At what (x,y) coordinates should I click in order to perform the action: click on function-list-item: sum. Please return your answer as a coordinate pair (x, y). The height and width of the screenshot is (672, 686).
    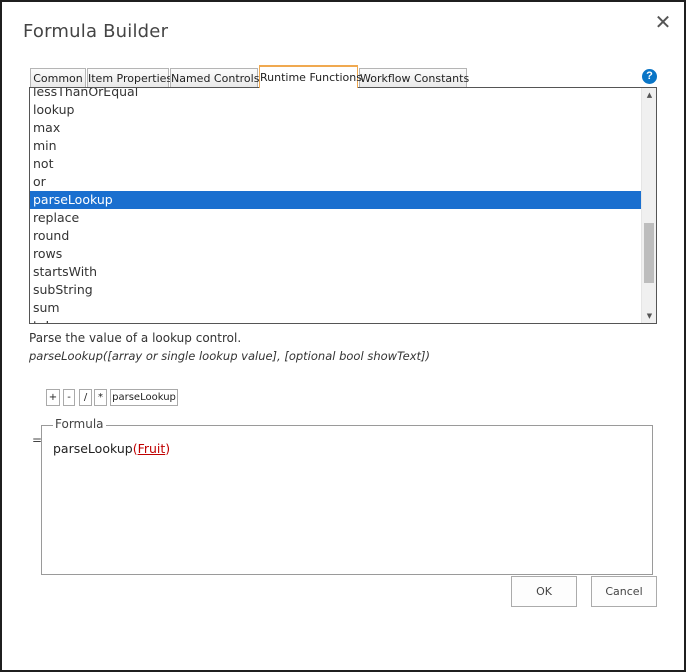
    Looking at the image, I should click on (335, 308).